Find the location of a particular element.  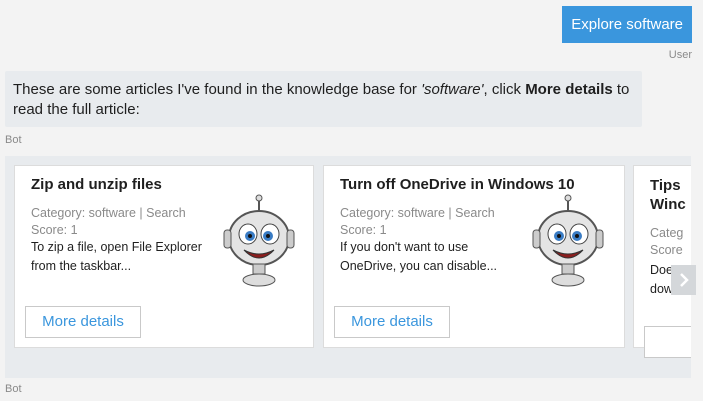

more-details-button: Mo is located at coordinates (667, 342).